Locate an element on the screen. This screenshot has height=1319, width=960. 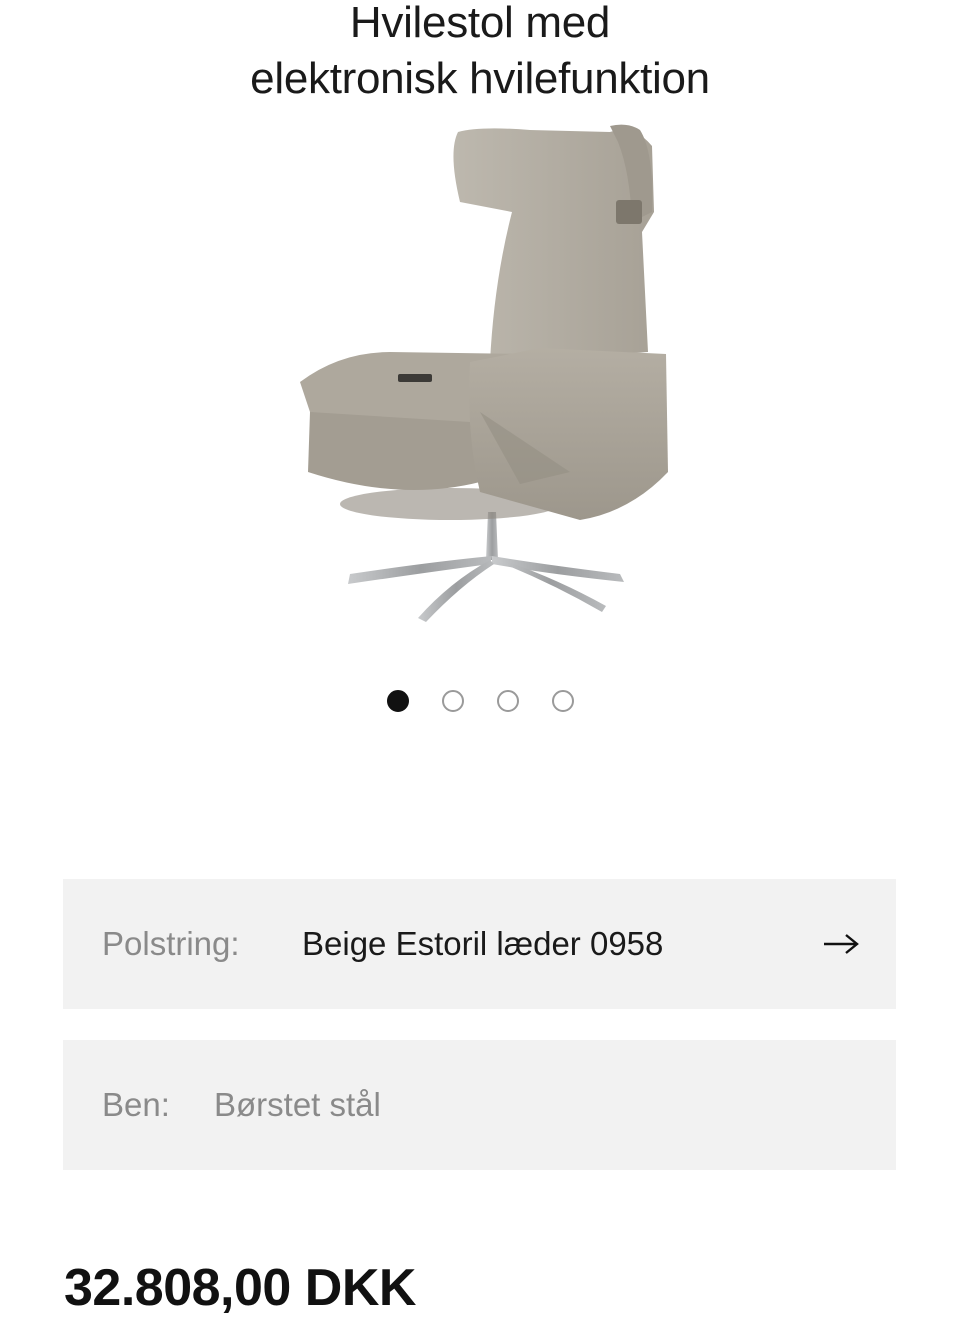
product-title: Hvilestol med elektronisk hvilefunktion is located at coordinates (480, 53).